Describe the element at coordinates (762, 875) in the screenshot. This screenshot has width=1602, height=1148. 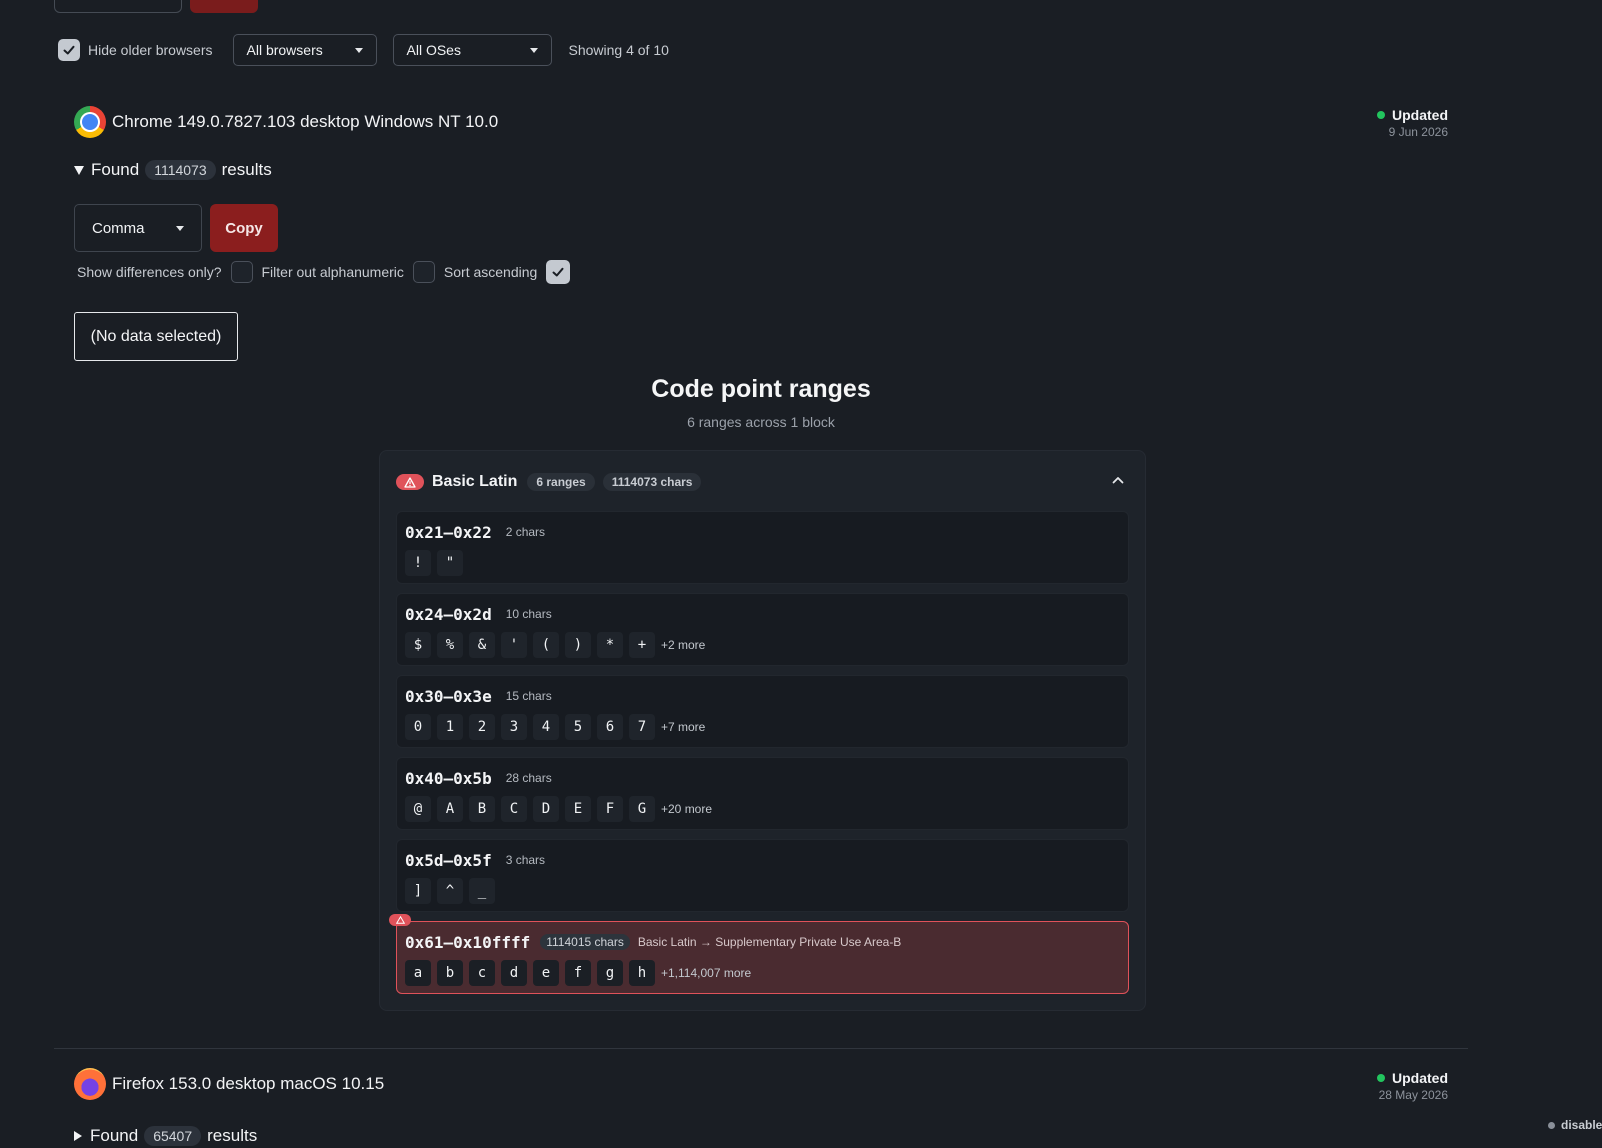
I see `code-point-range: 0x5d–0x5f 3 chars] ^ _` at that location.